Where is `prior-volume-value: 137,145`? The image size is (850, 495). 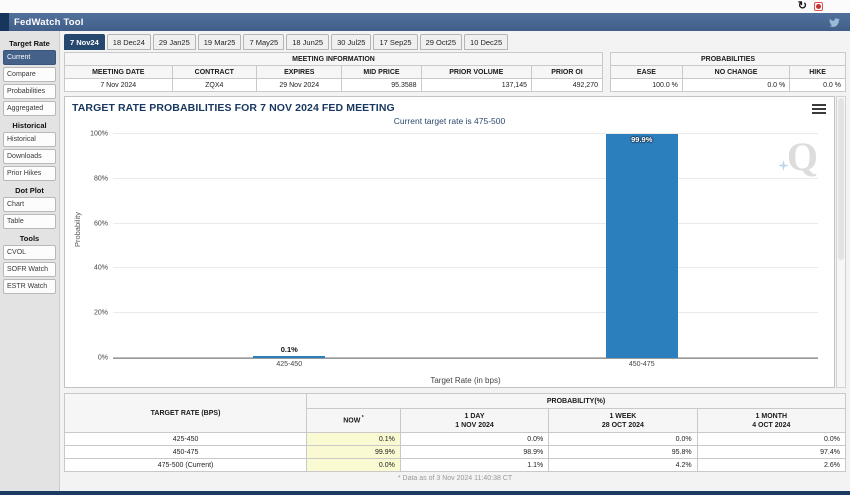 prior-volume-value: 137,145 is located at coordinates (476, 85).